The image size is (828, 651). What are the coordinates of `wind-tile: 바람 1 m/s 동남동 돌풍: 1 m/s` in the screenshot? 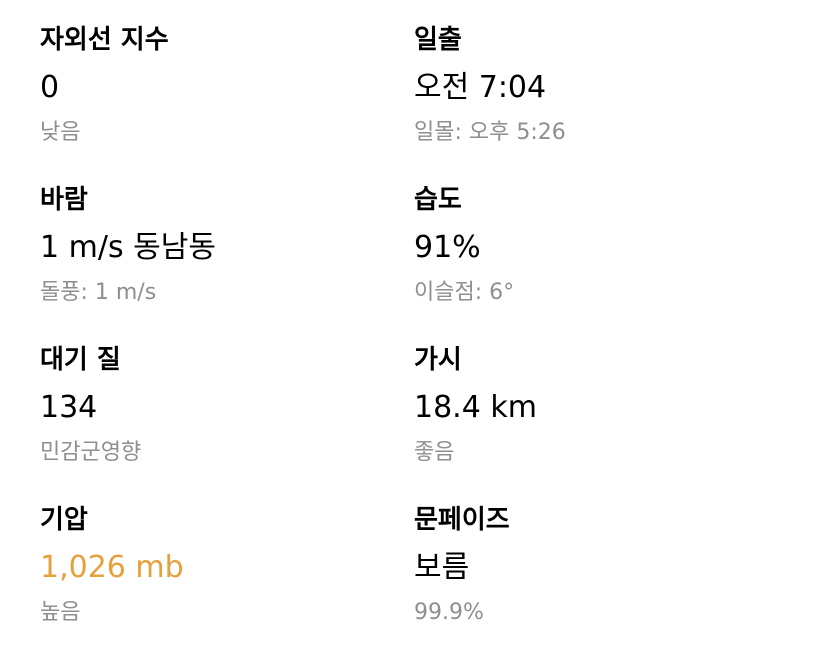 It's located at (210, 245).